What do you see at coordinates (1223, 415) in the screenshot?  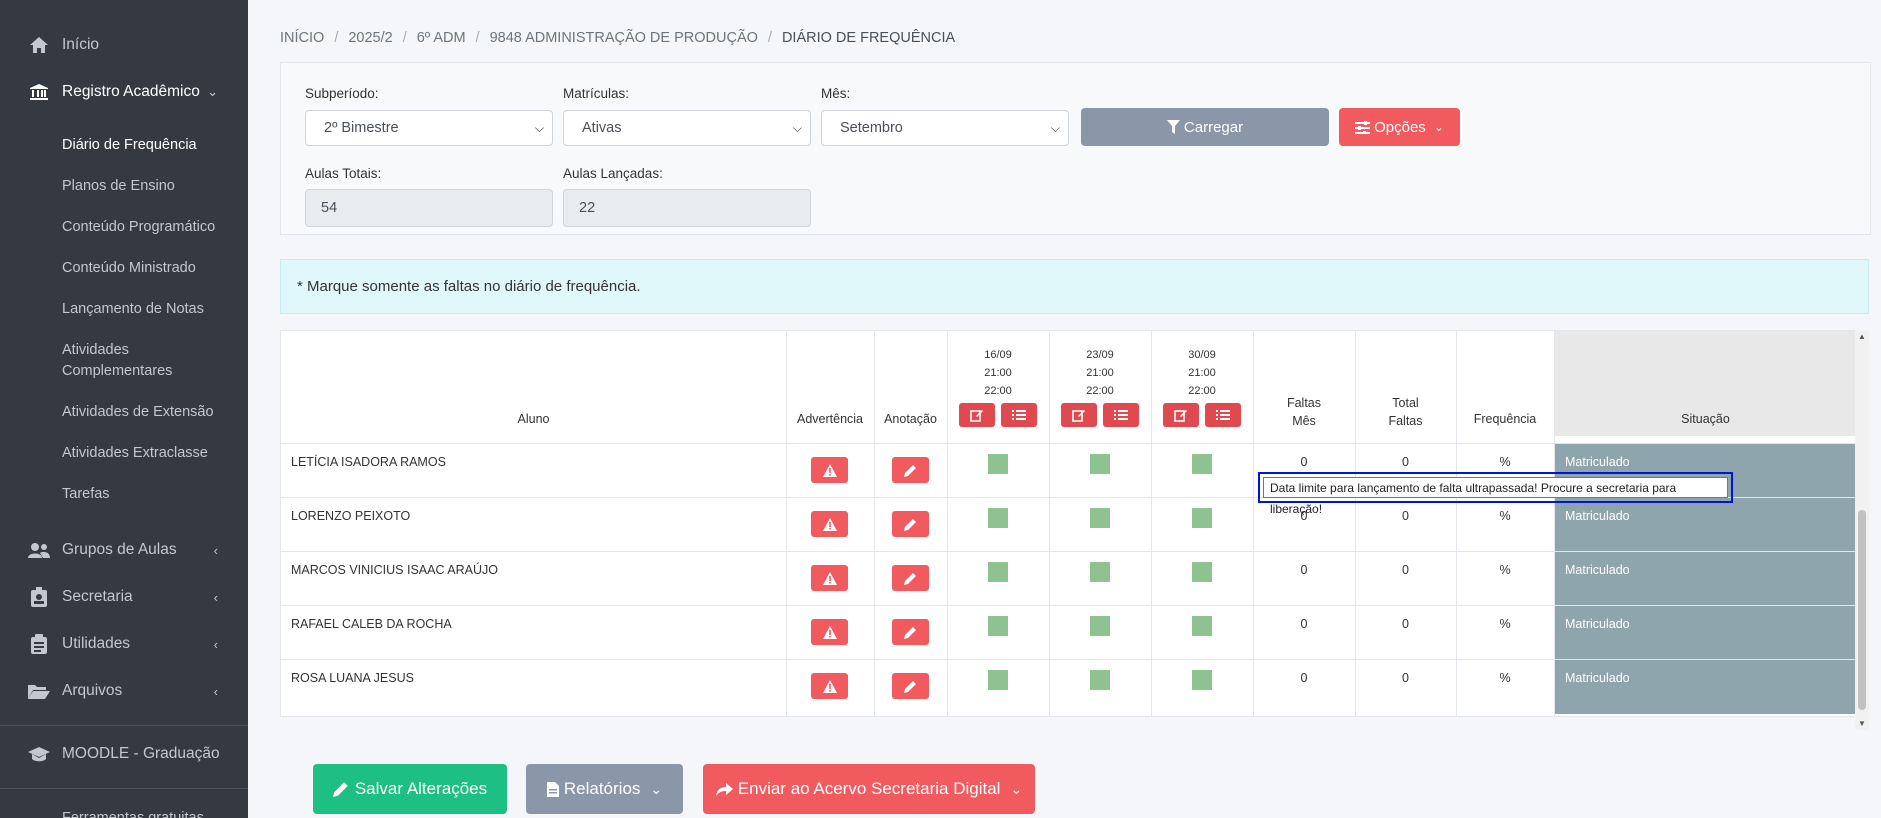 I see `list-date-3-button` at bounding box center [1223, 415].